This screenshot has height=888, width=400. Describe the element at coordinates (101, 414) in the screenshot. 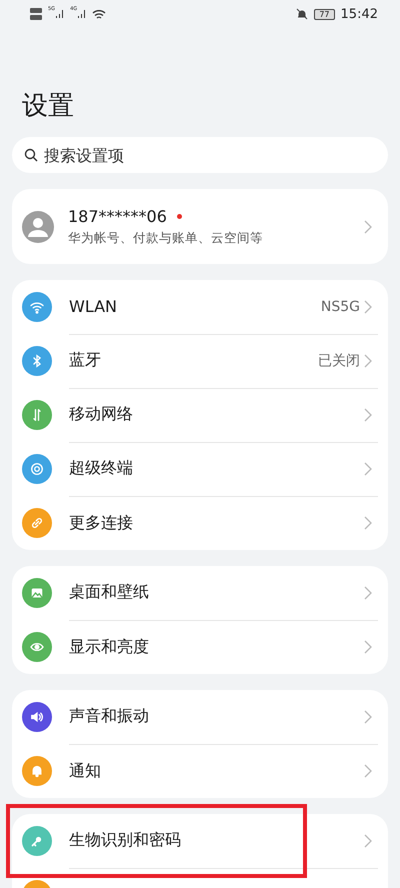

I see `item-label: 移动网络` at that location.